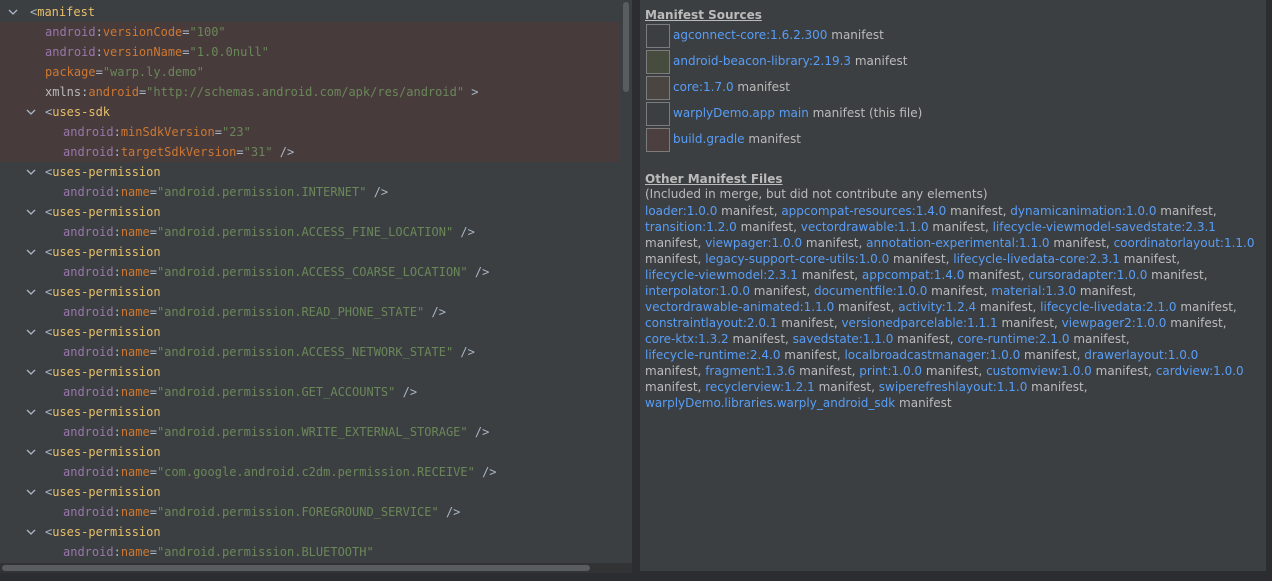 The width and height of the screenshot is (1272, 581). I want to click on manifest-source-link: agconnect-core:1.6.2.300, so click(750, 35).